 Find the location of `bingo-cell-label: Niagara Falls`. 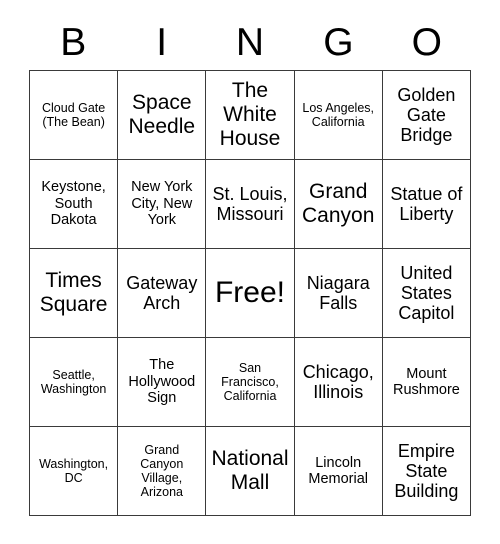

bingo-cell-label: Niagara Falls is located at coordinates (338, 292).